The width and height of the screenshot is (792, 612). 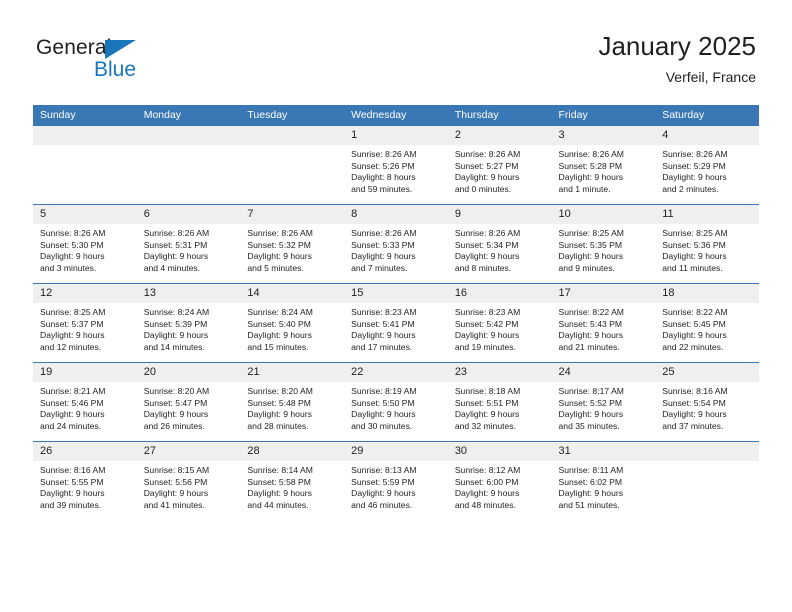 I want to click on general-blue-logo: General Blue, so click(x=101, y=62).